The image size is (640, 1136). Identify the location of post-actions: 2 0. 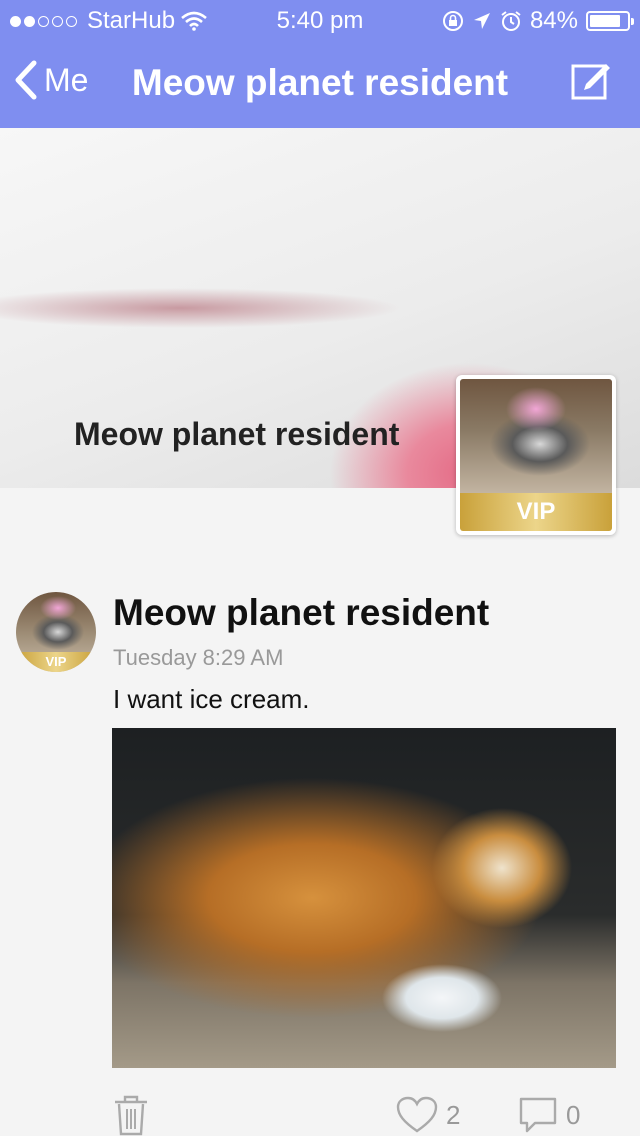
(320, 1113).